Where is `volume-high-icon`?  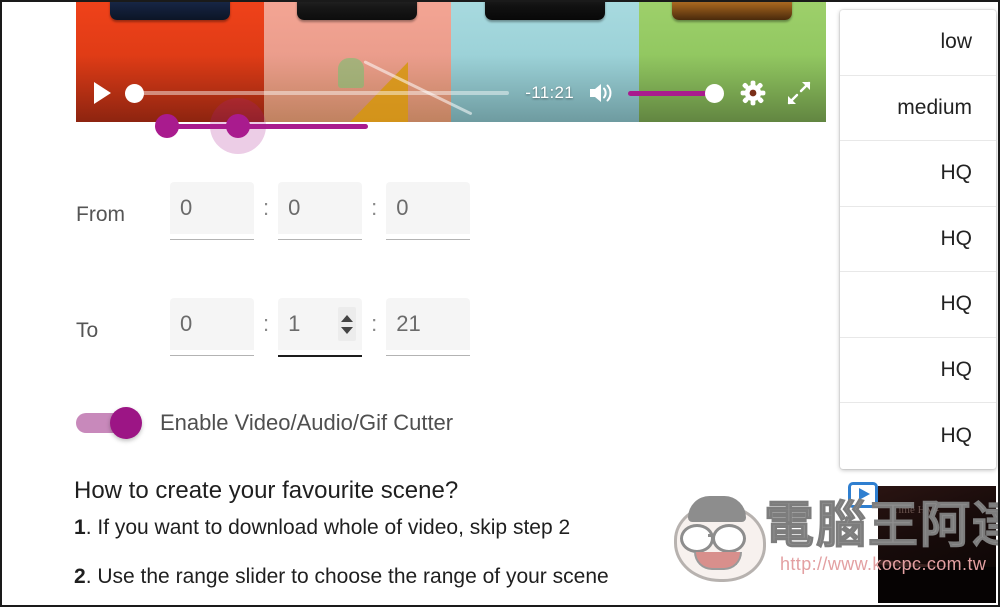
volume-high-icon is located at coordinates (601, 93).